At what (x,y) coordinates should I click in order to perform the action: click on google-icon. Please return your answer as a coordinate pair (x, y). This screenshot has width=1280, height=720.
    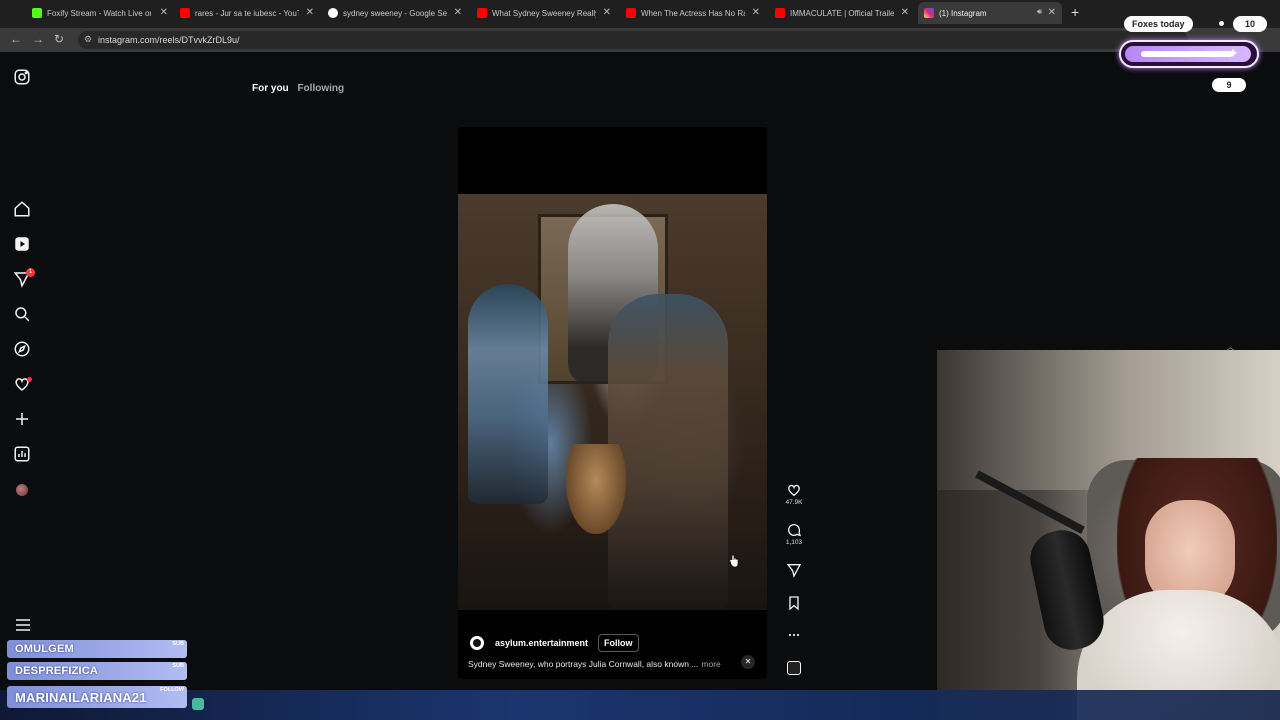
    Looking at the image, I should click on (333, 13).